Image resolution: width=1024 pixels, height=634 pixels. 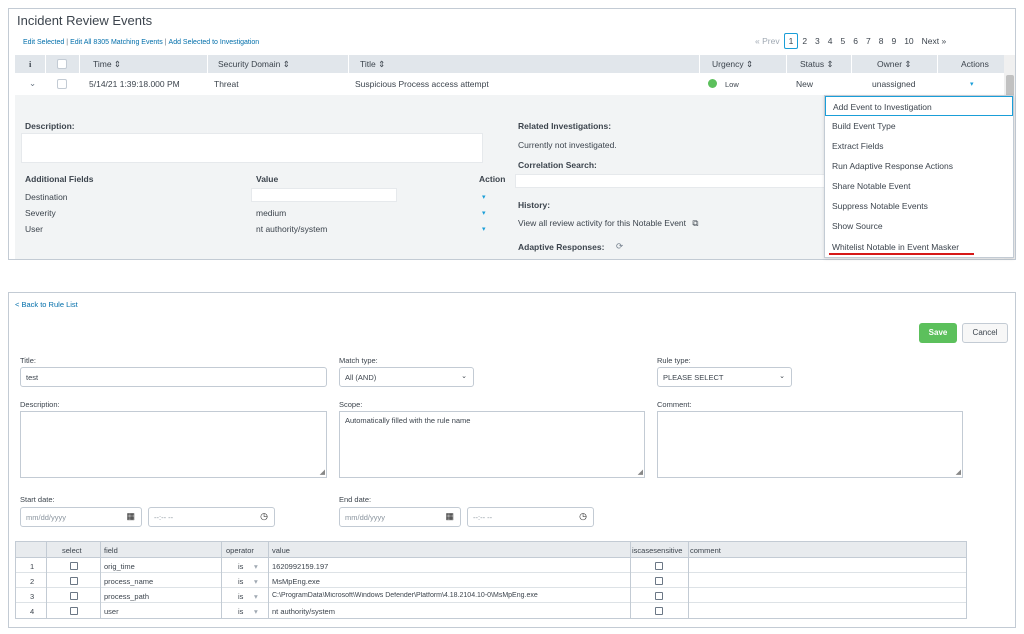 I want to click on add-selected-to-investigation-link: Add Selected to Investigation, so click(x=214, y=42).